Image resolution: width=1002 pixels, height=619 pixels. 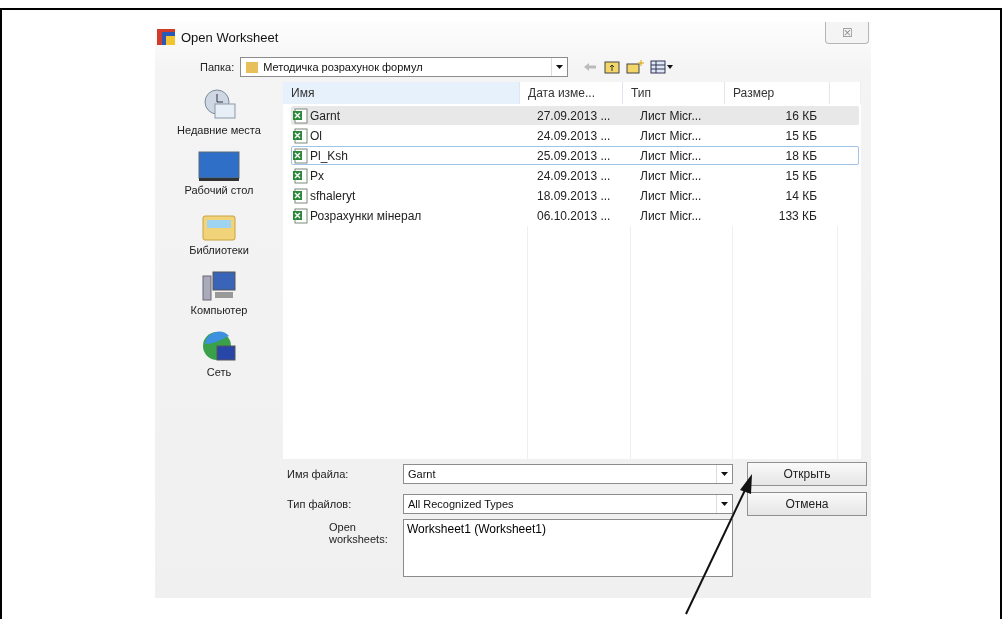 What do you see at coordinates (662, 67) in the screenshot?
I see `view-menu-icon` at bounding box center [662, 67].